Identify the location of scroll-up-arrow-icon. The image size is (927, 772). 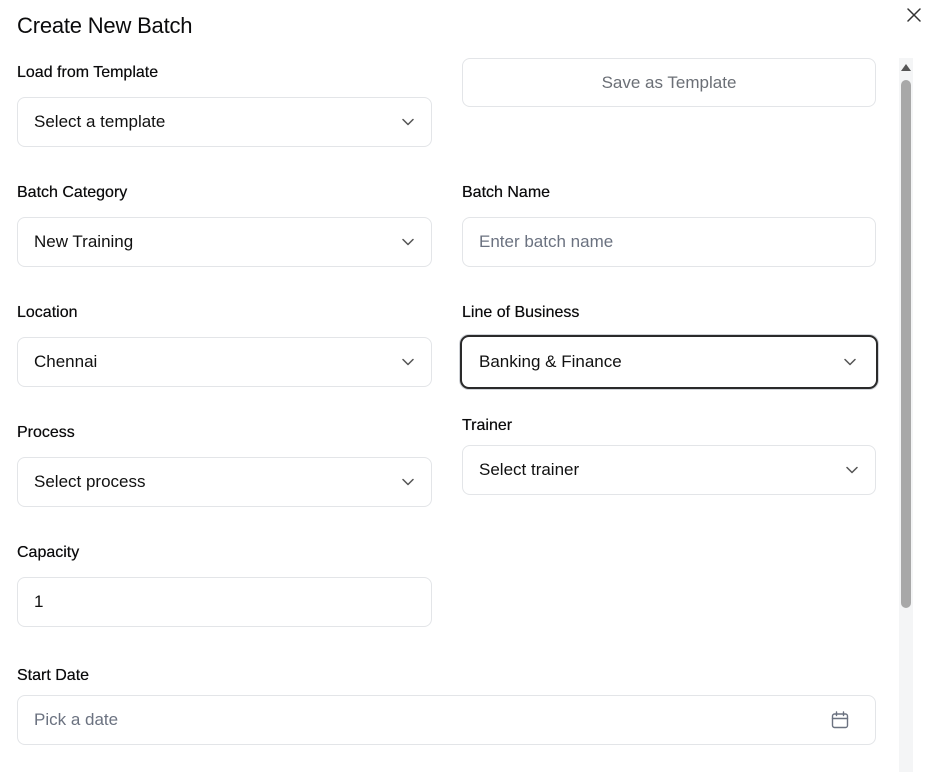
(906, 67).